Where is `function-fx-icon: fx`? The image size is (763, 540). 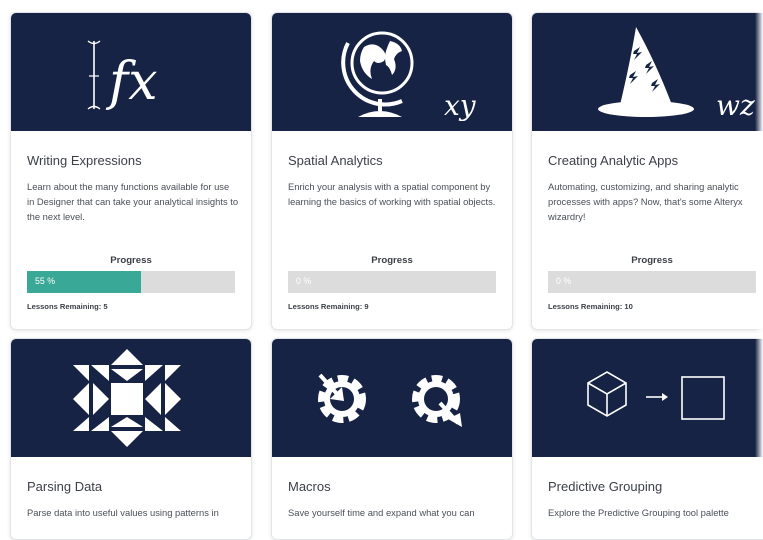
function-fx-icon: fx is located at coordinates (122, 76).